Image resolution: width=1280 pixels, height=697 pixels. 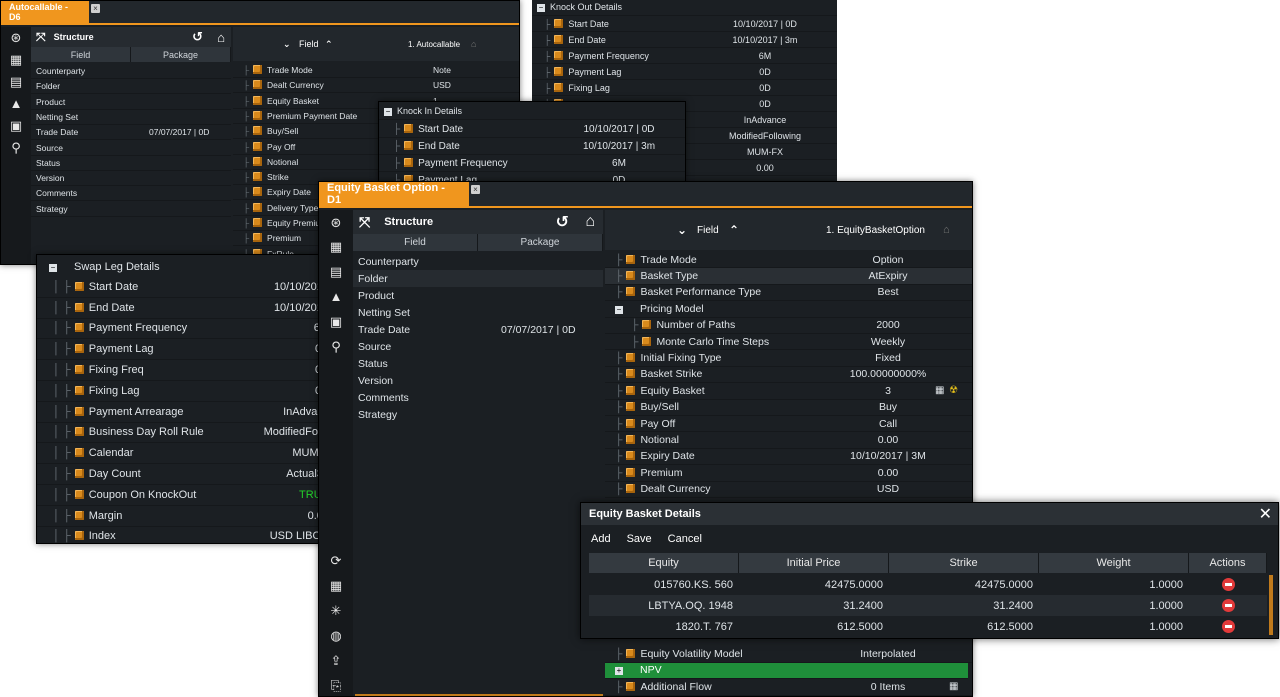 I want to click on col-actions: Actions, so click(x=1228, y=563).